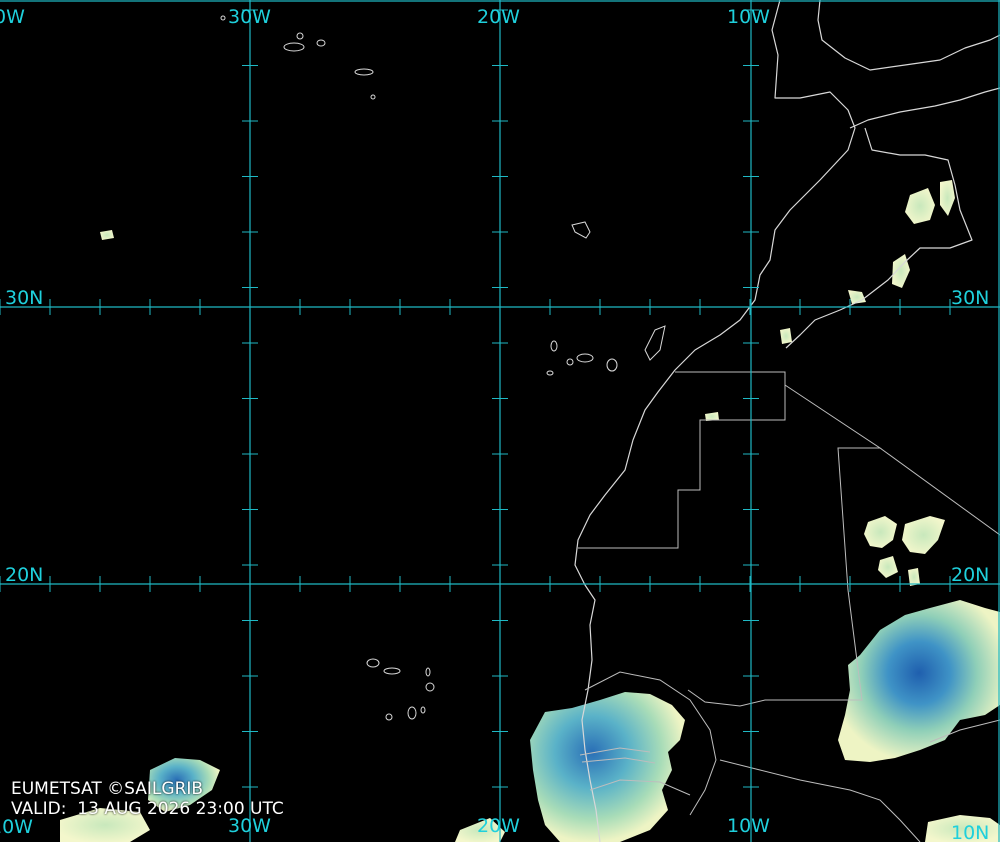  I want to click on island-selvagens, so click(581, 230).